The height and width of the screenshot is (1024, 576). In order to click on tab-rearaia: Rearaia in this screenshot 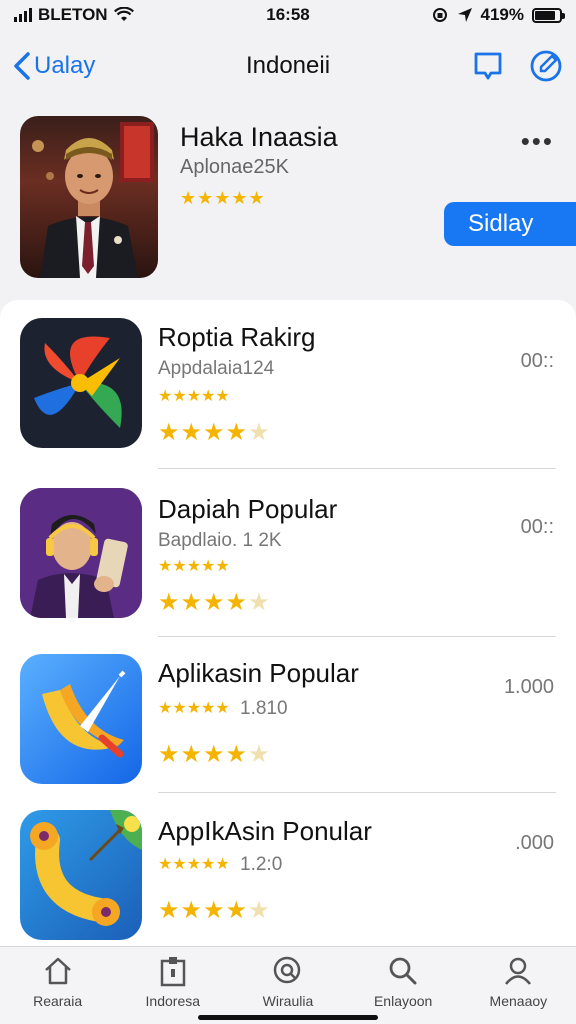, I will do `click(58, 982)`.